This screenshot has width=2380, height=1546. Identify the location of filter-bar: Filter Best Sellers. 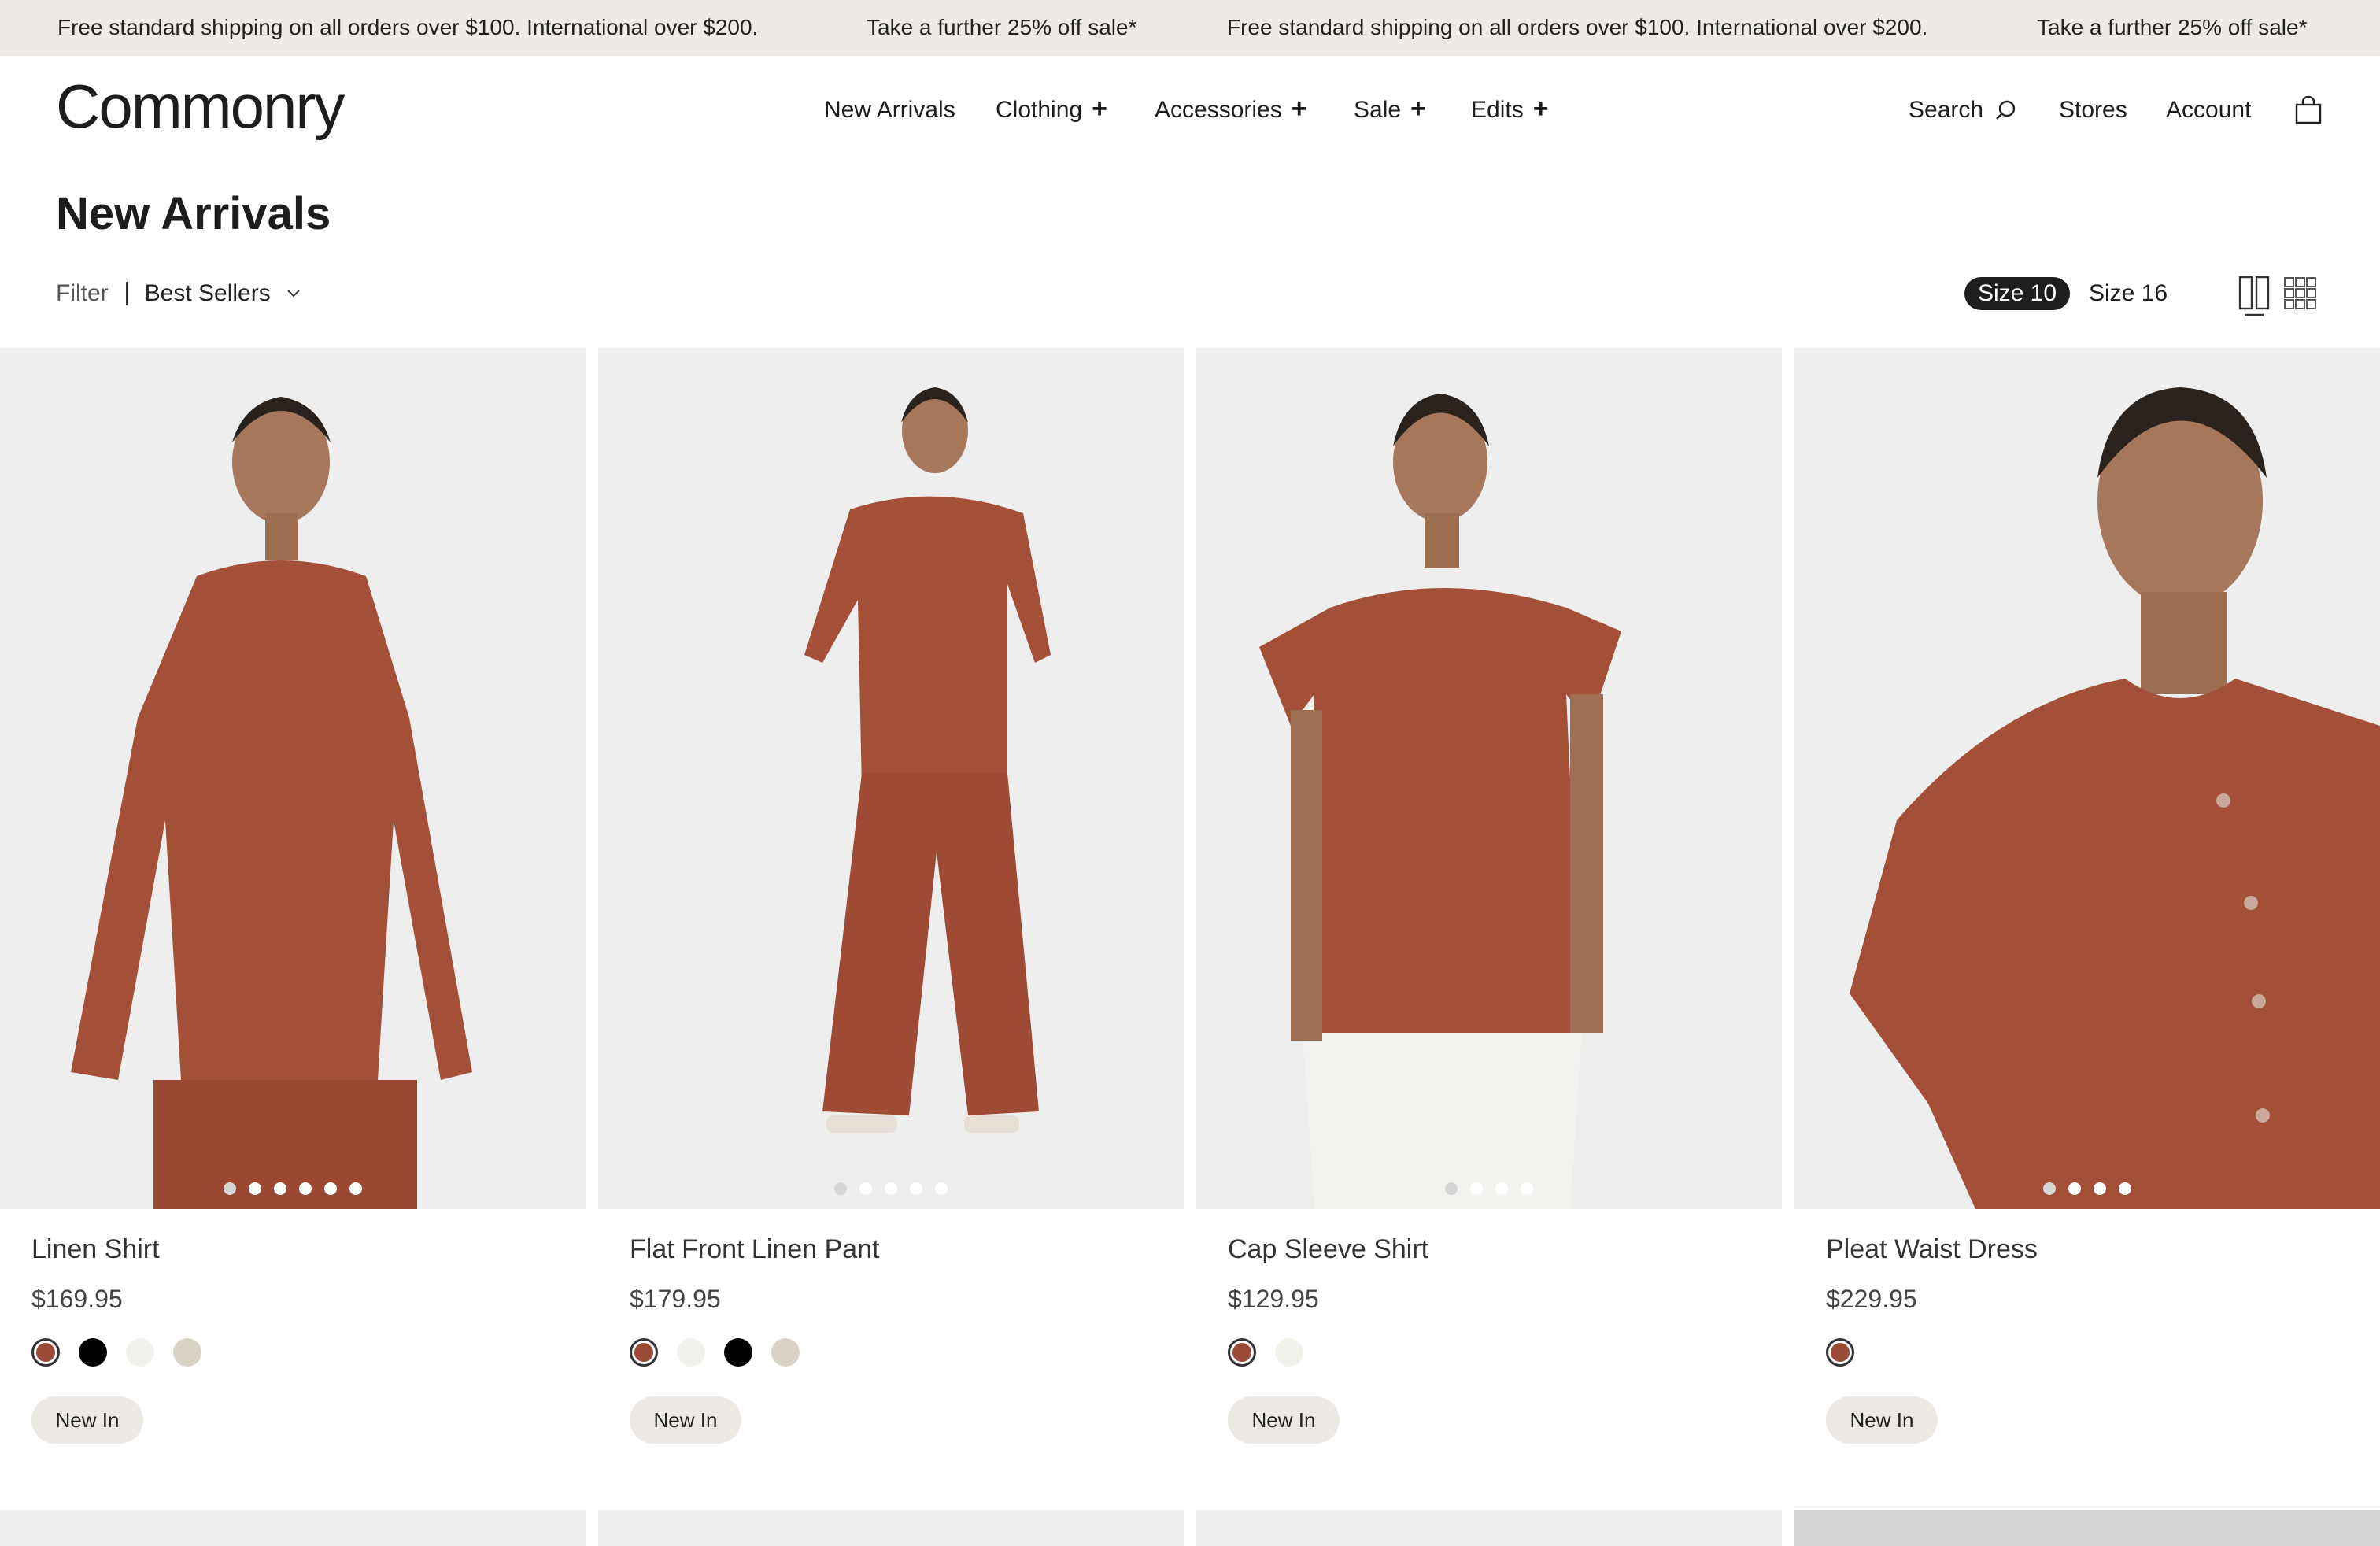
(178, 293).